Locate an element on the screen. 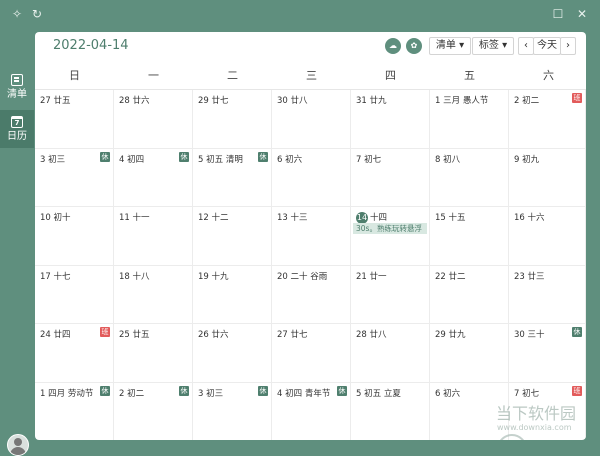  day-cell: 31 廿九 is located at coordinates (390, 119).